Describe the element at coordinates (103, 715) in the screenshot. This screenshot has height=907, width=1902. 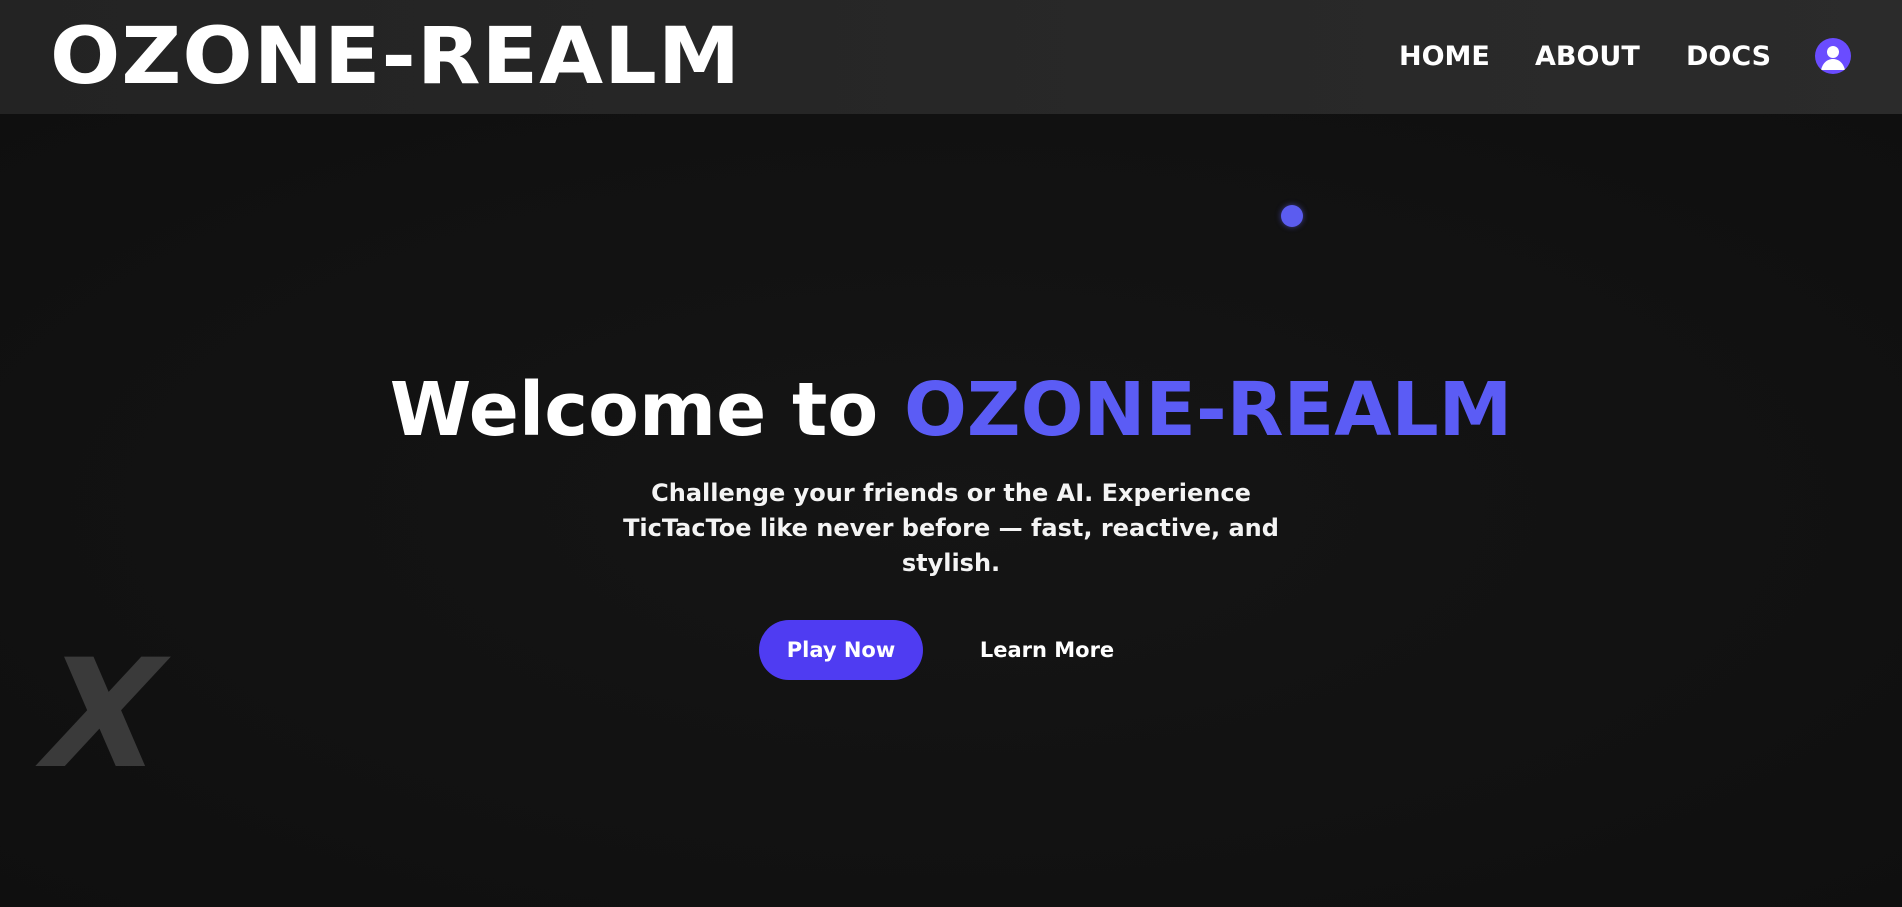
I see `decorative-x-icon: X` at that location.